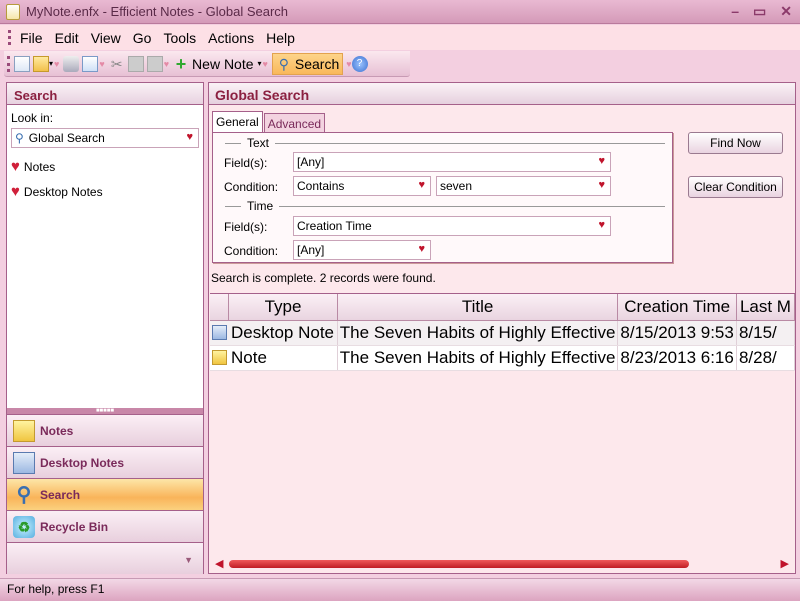 This screenshot has width=800, height=601. What do you see at coordinates (523, 186) in the screenshot?
I see `keyword-input: seven ♥` at bounding box center [523, 186].